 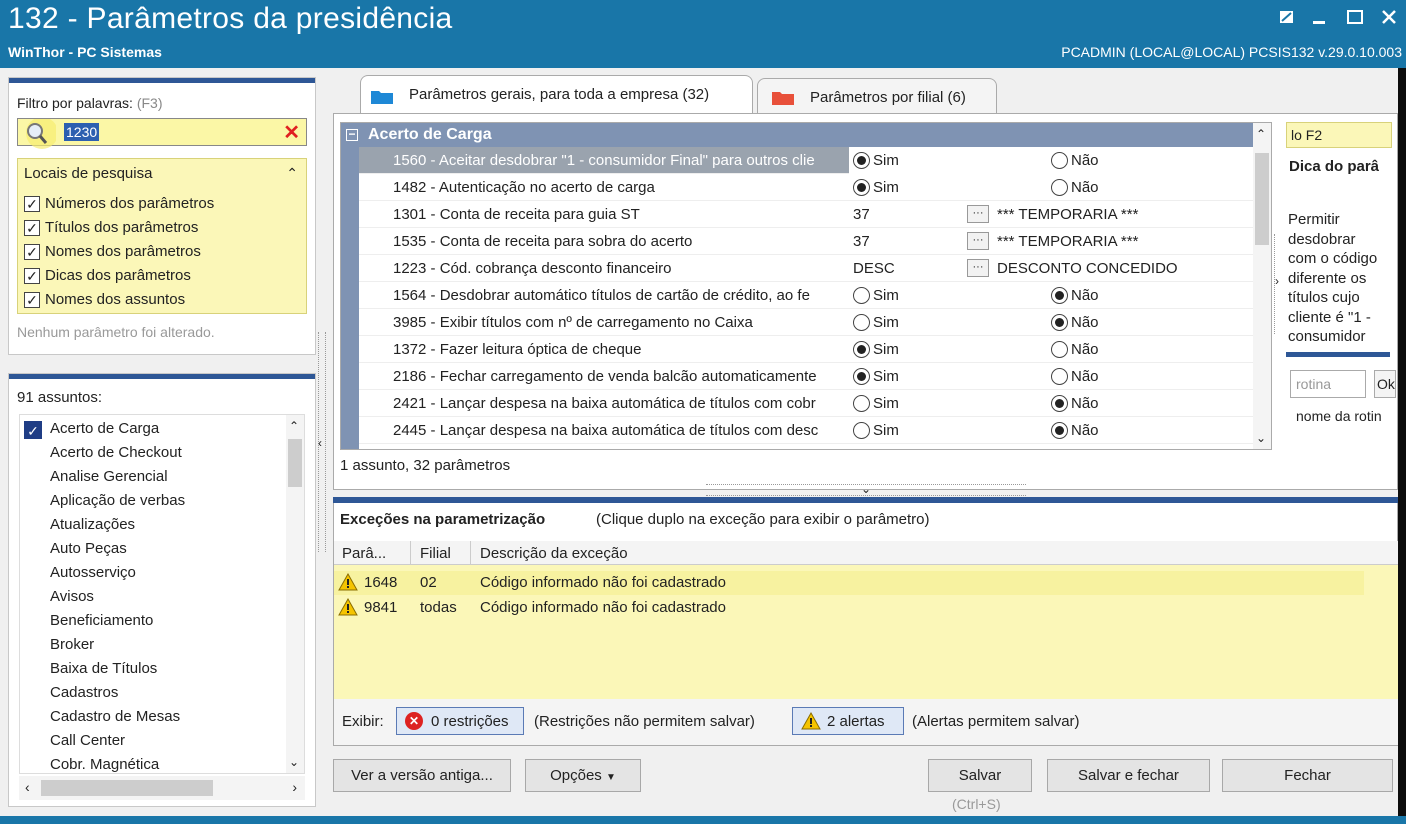 I want to click on list-item: Acerto de Carga, so click(x=104, y=428).